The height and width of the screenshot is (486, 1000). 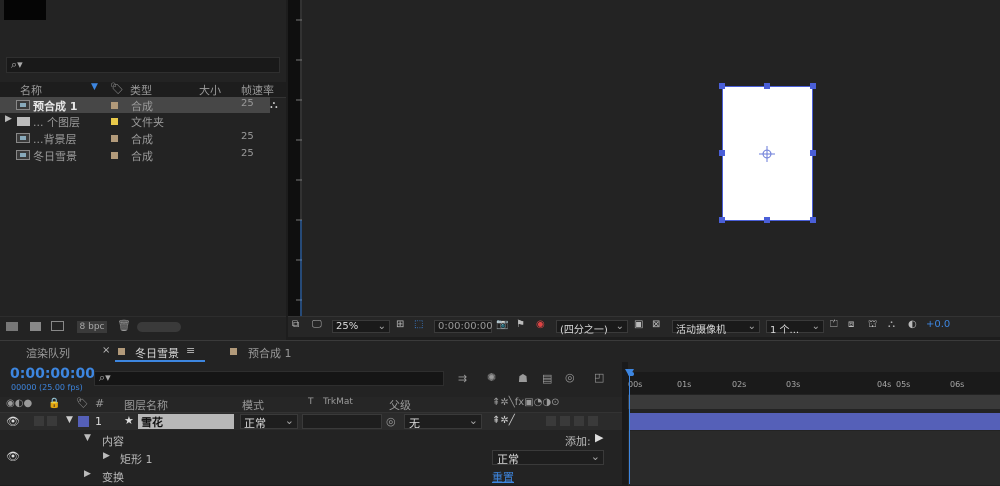 What do you see at coordinates (912, 324) in the screenshot?
I see `exposure-icon: ◐` at bounding box center [912, 324].